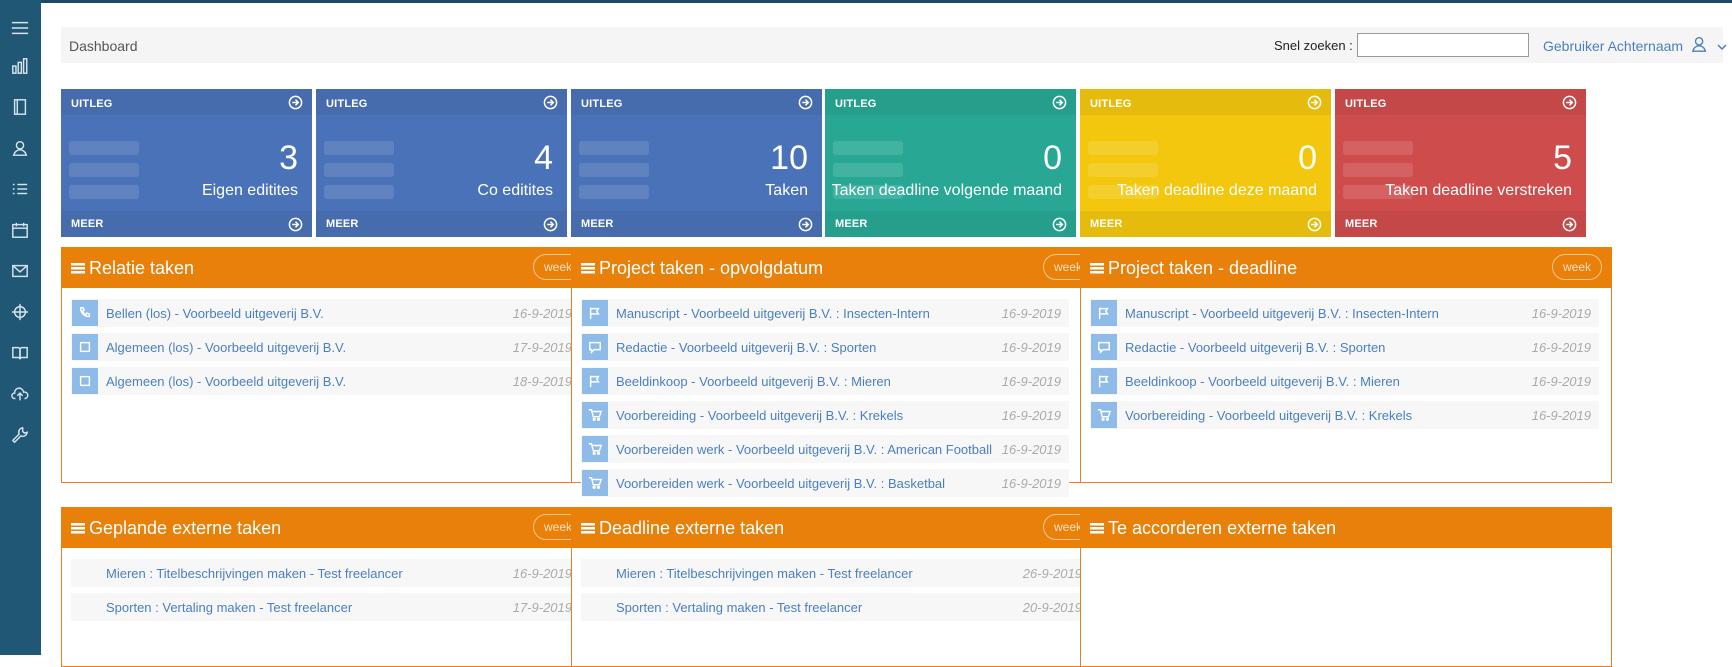 The height and width of the screenshot is (667, 1732). What do you see at coordinates (1613, 46) in the screenshot?
I see `user-menu-name: Gebruiker Achternaam` at bounding box center [1613, 46].